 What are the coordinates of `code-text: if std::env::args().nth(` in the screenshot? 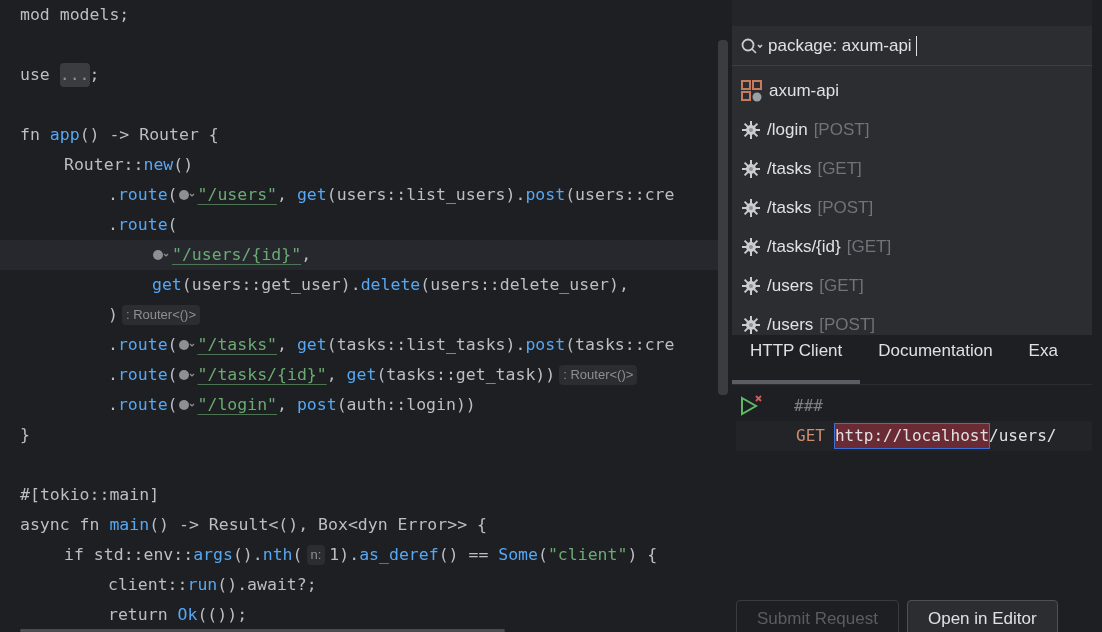 It's located at (183, 554).